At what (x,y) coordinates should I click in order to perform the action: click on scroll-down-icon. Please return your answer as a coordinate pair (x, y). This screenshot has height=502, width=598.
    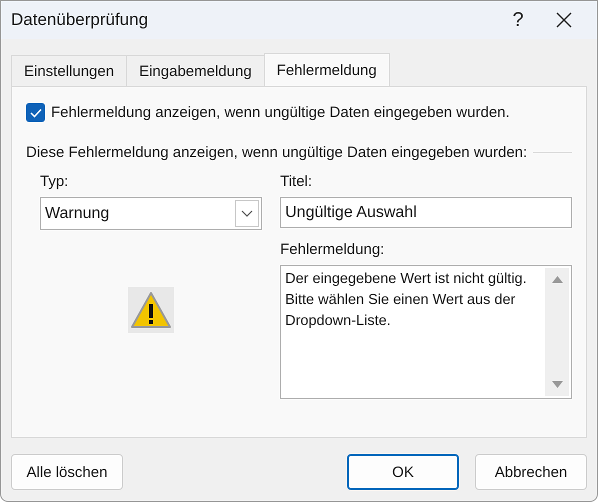
    Looking at the image, I should click on (557, 384).